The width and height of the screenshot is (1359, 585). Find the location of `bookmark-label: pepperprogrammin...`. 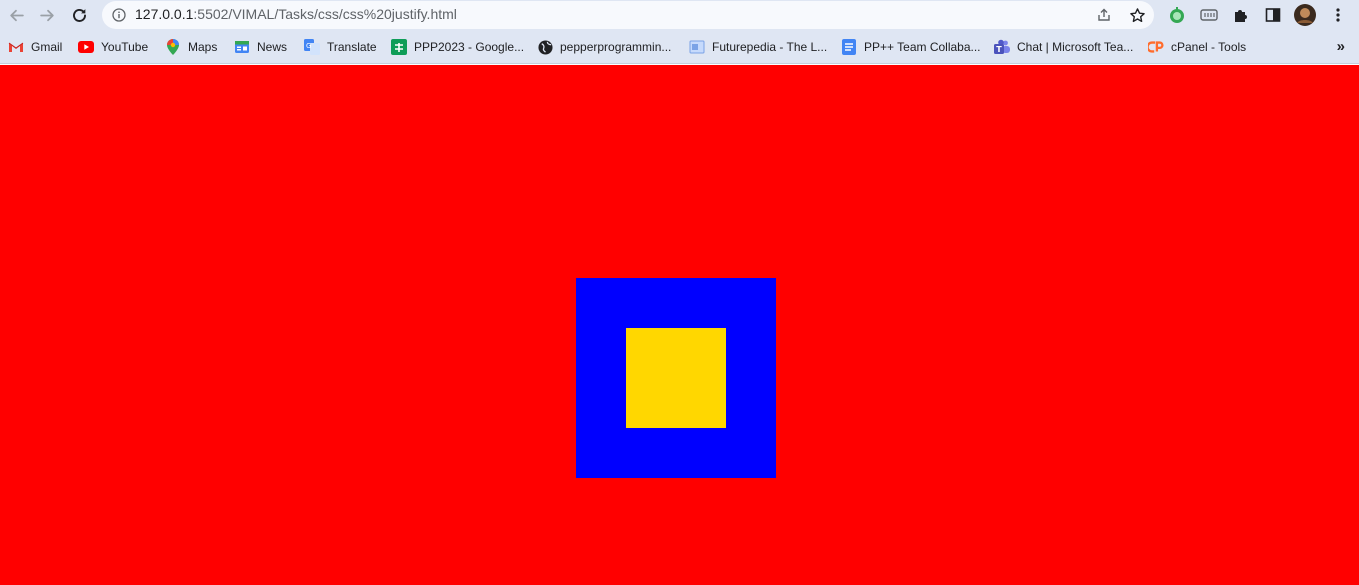

bookmark-label: pepperprogrammin... is located at coordinates (616, 47).